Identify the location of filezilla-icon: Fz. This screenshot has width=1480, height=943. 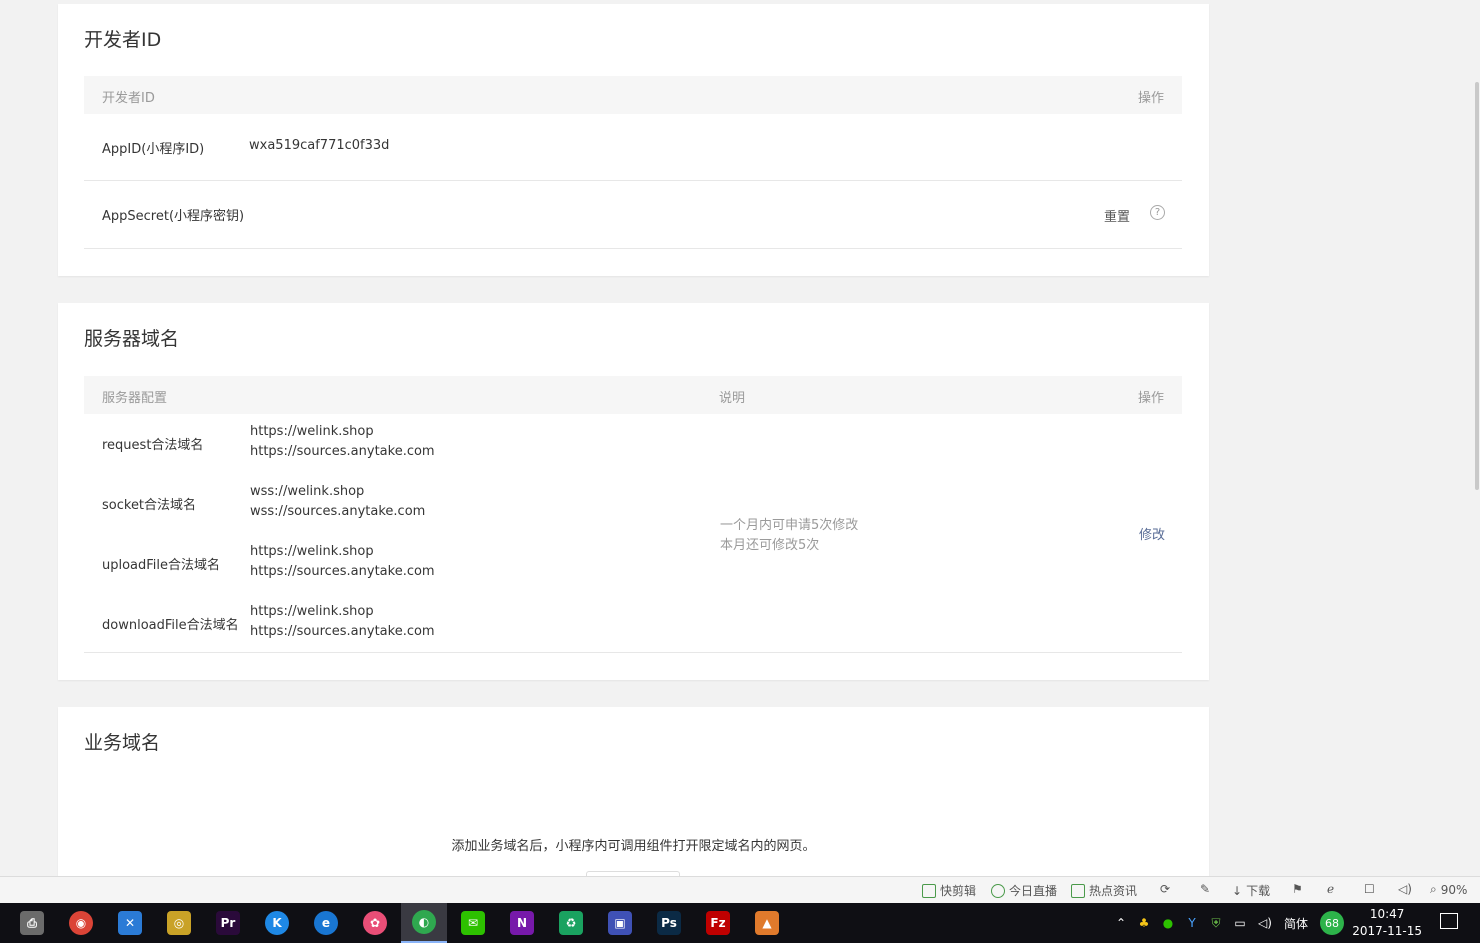
(718, 923).